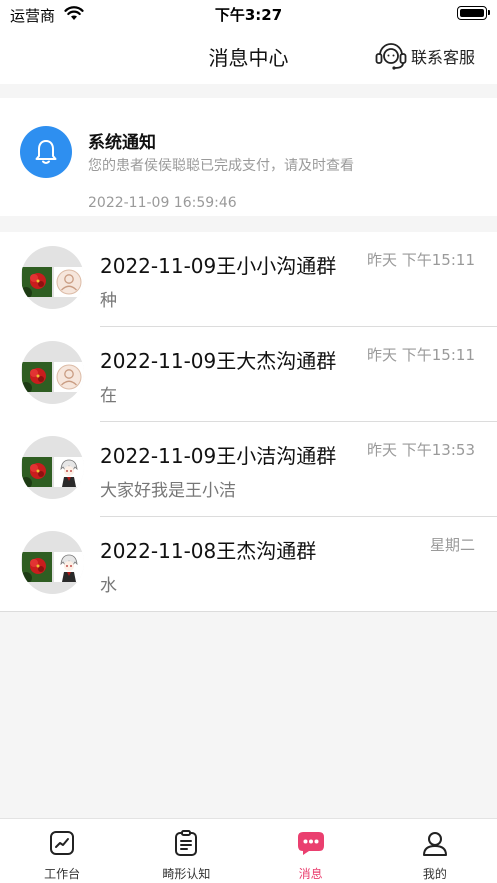 Image resolution: width=497 pixels, height=883 pixels. Describe the element at coordinates (434, 844) in the screenshot. I see `user-icon` at that location.